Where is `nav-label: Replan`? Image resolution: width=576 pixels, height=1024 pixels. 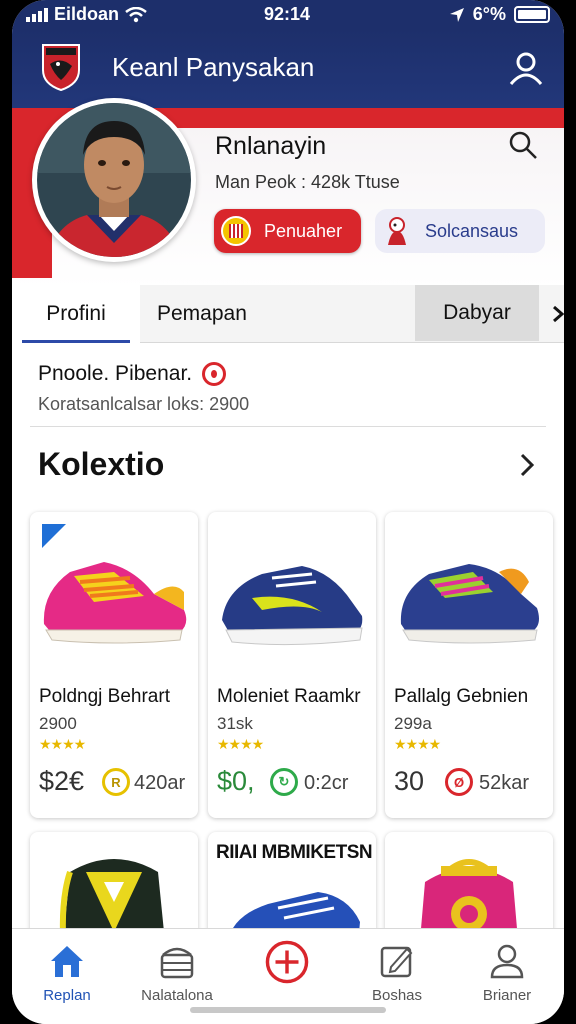
nav-label: Replan is located at coordinates (67, 995).